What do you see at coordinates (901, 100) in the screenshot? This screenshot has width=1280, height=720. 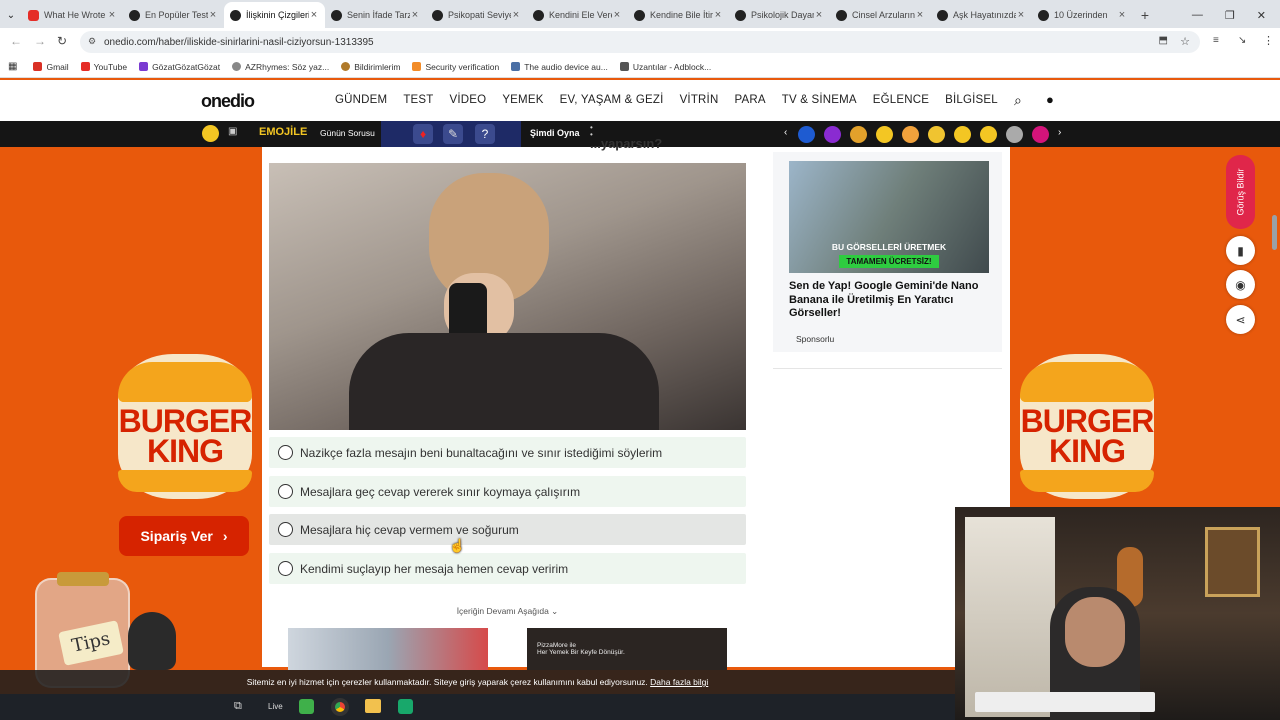 I see `nav-eglence: EĞLENCE` at bounding box center [901, 100].